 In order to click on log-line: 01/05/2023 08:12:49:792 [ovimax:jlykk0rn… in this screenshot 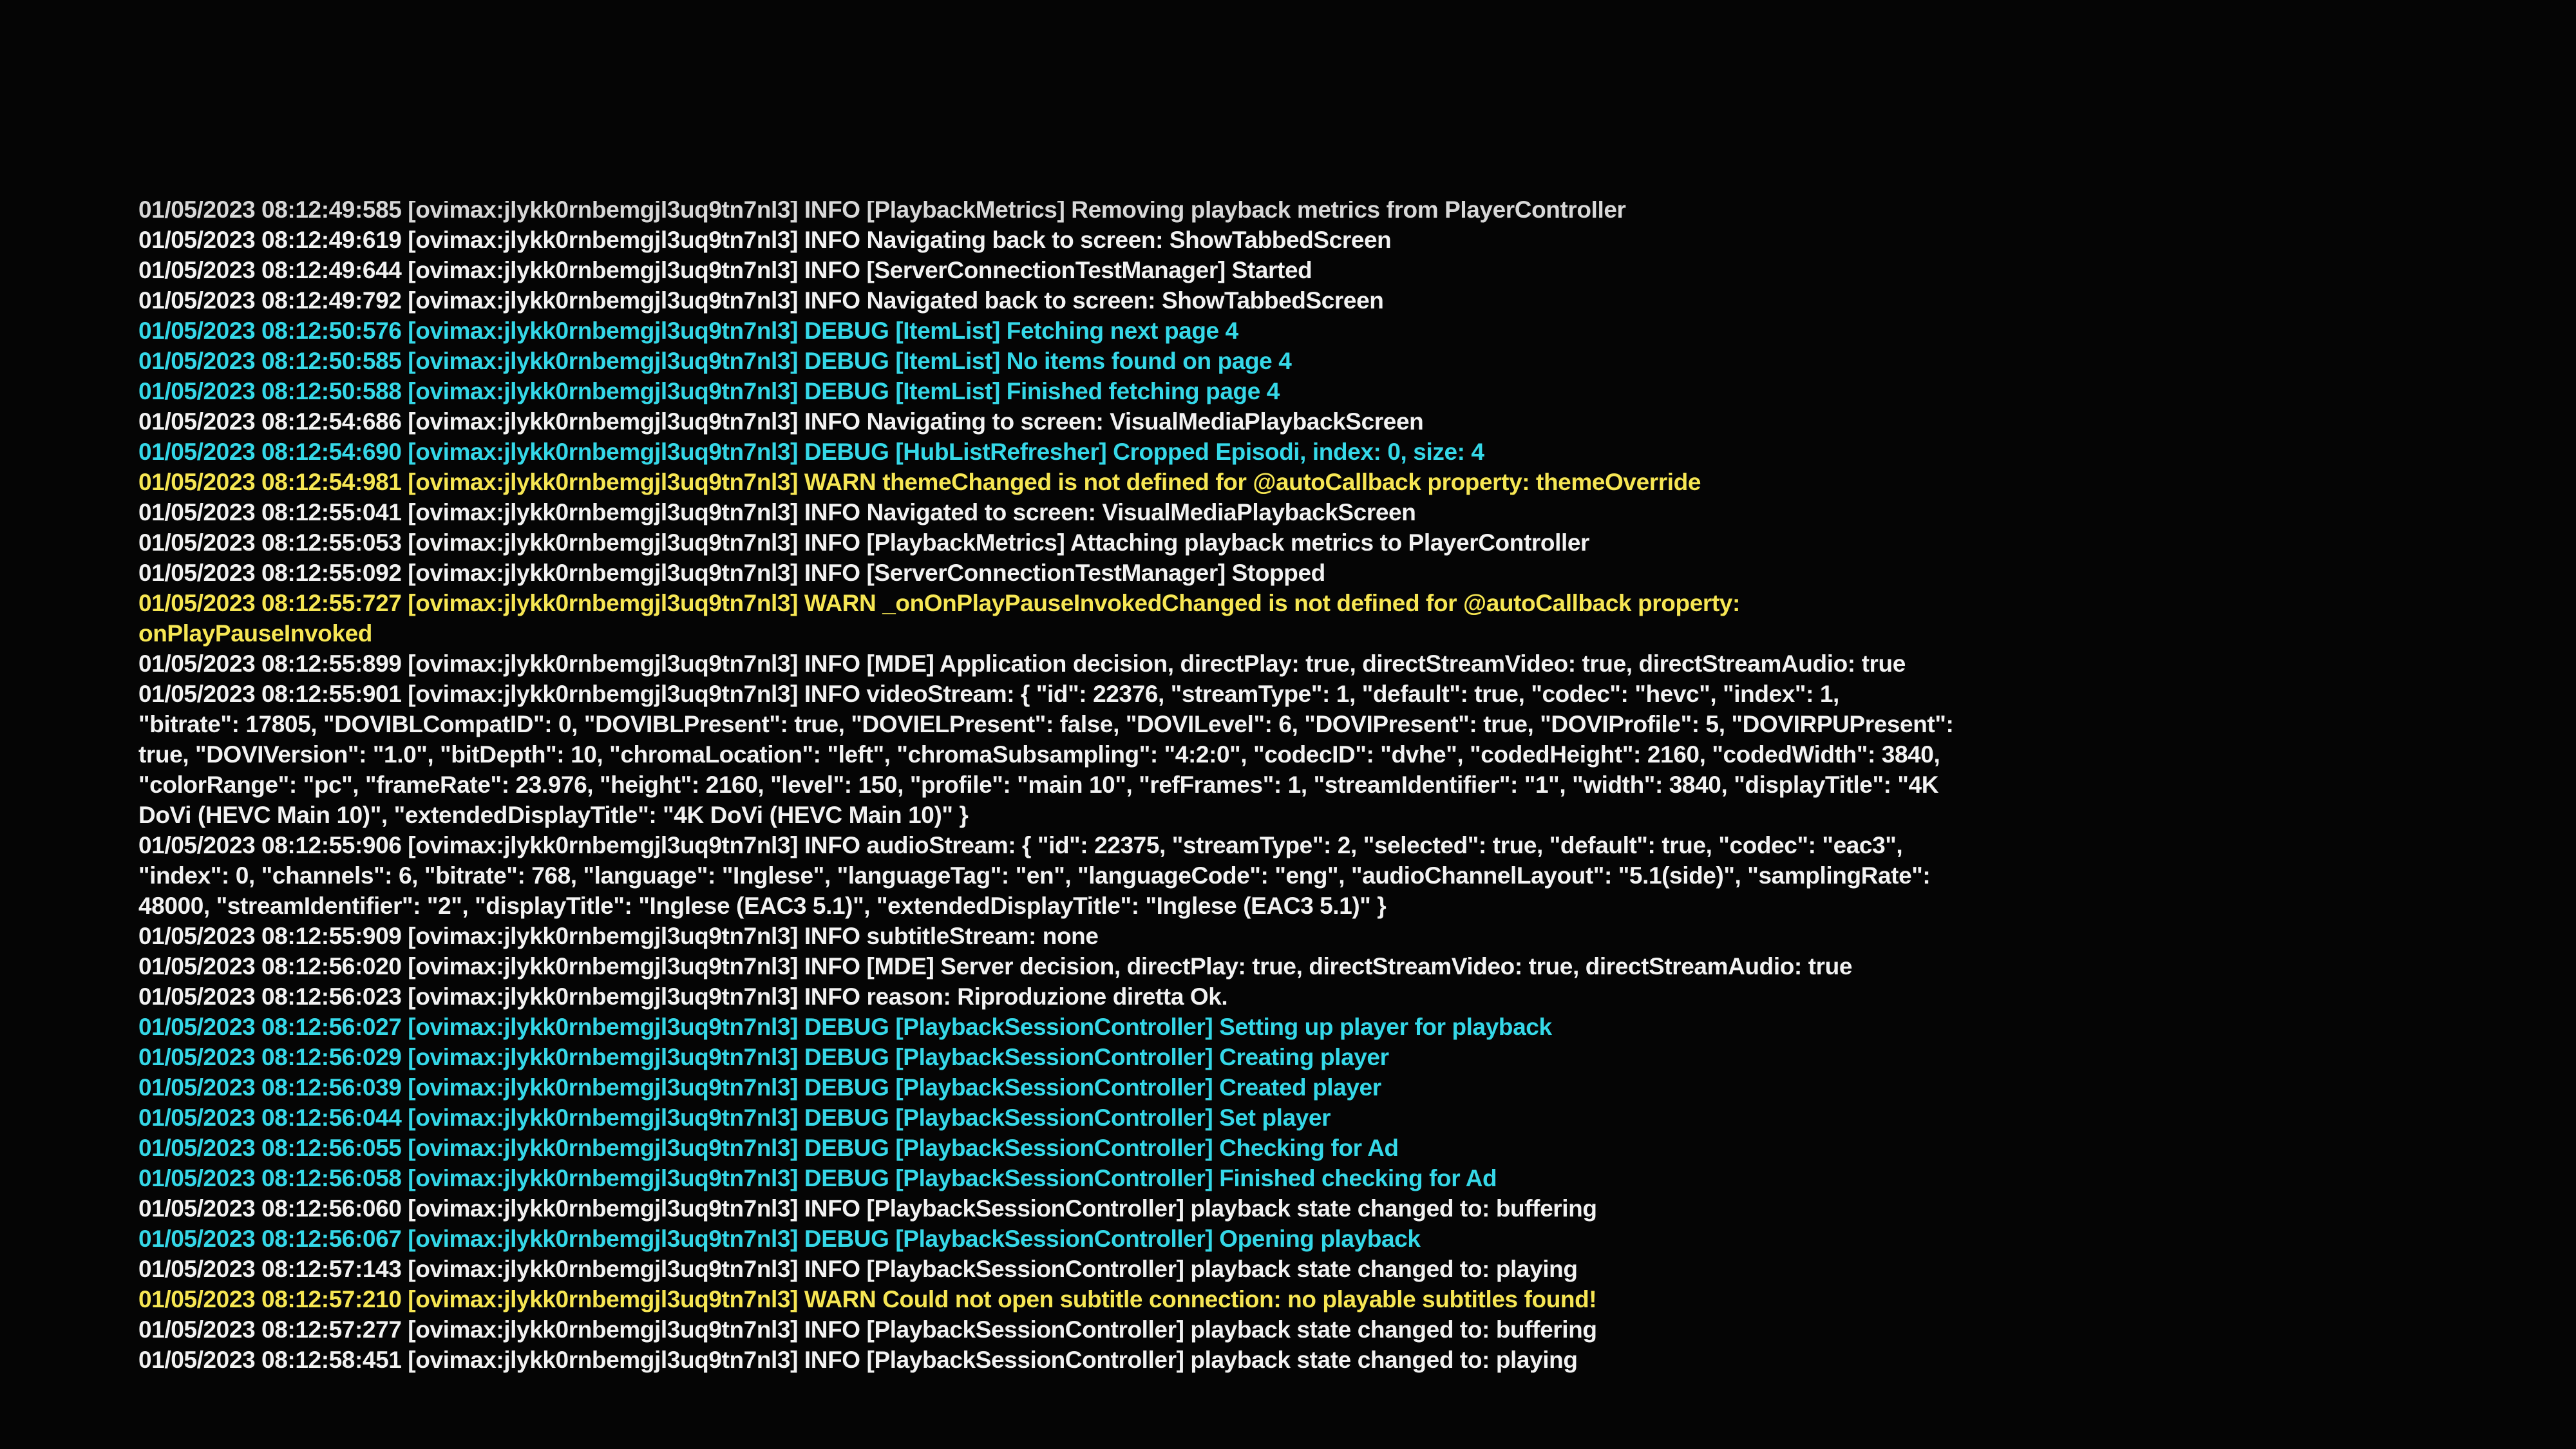, I will do `click(761, 301)`.